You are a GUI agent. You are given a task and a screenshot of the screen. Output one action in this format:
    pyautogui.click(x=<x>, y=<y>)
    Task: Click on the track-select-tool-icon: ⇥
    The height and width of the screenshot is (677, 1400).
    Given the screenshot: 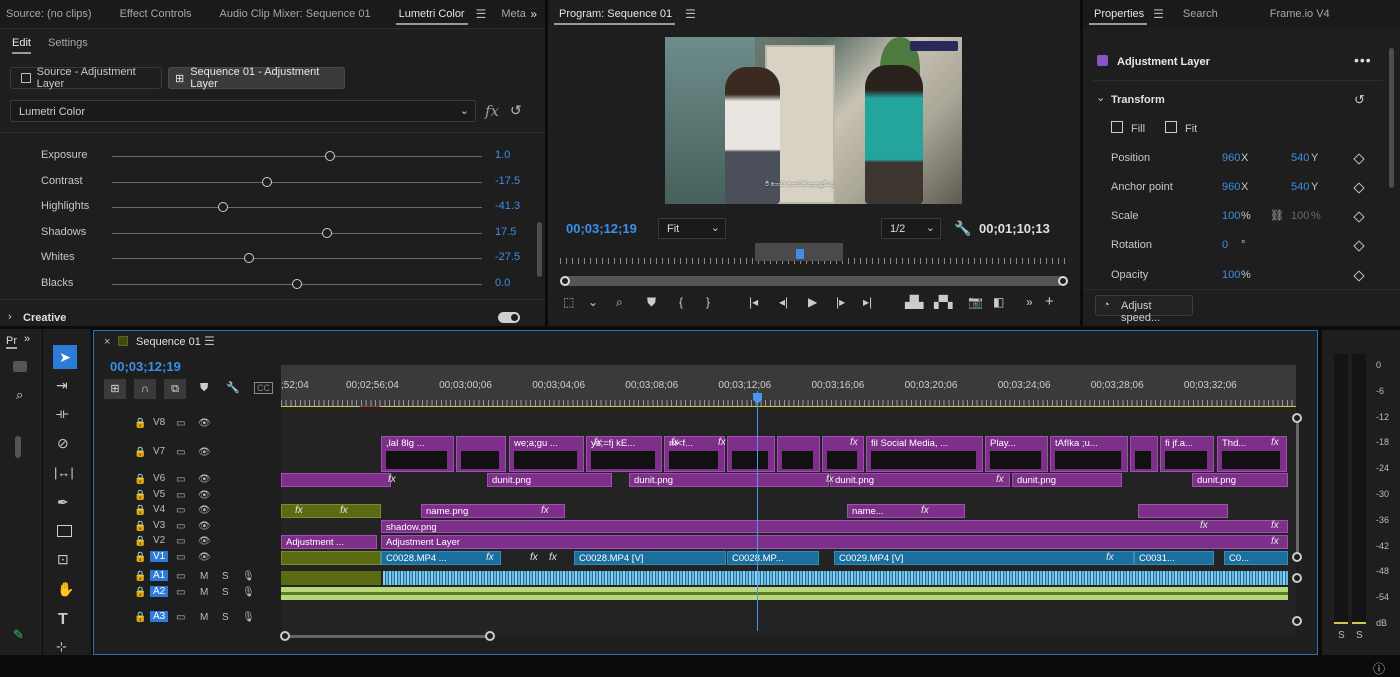 What is the action you would take?
    pyautogui.click(x=62, y=385)
    